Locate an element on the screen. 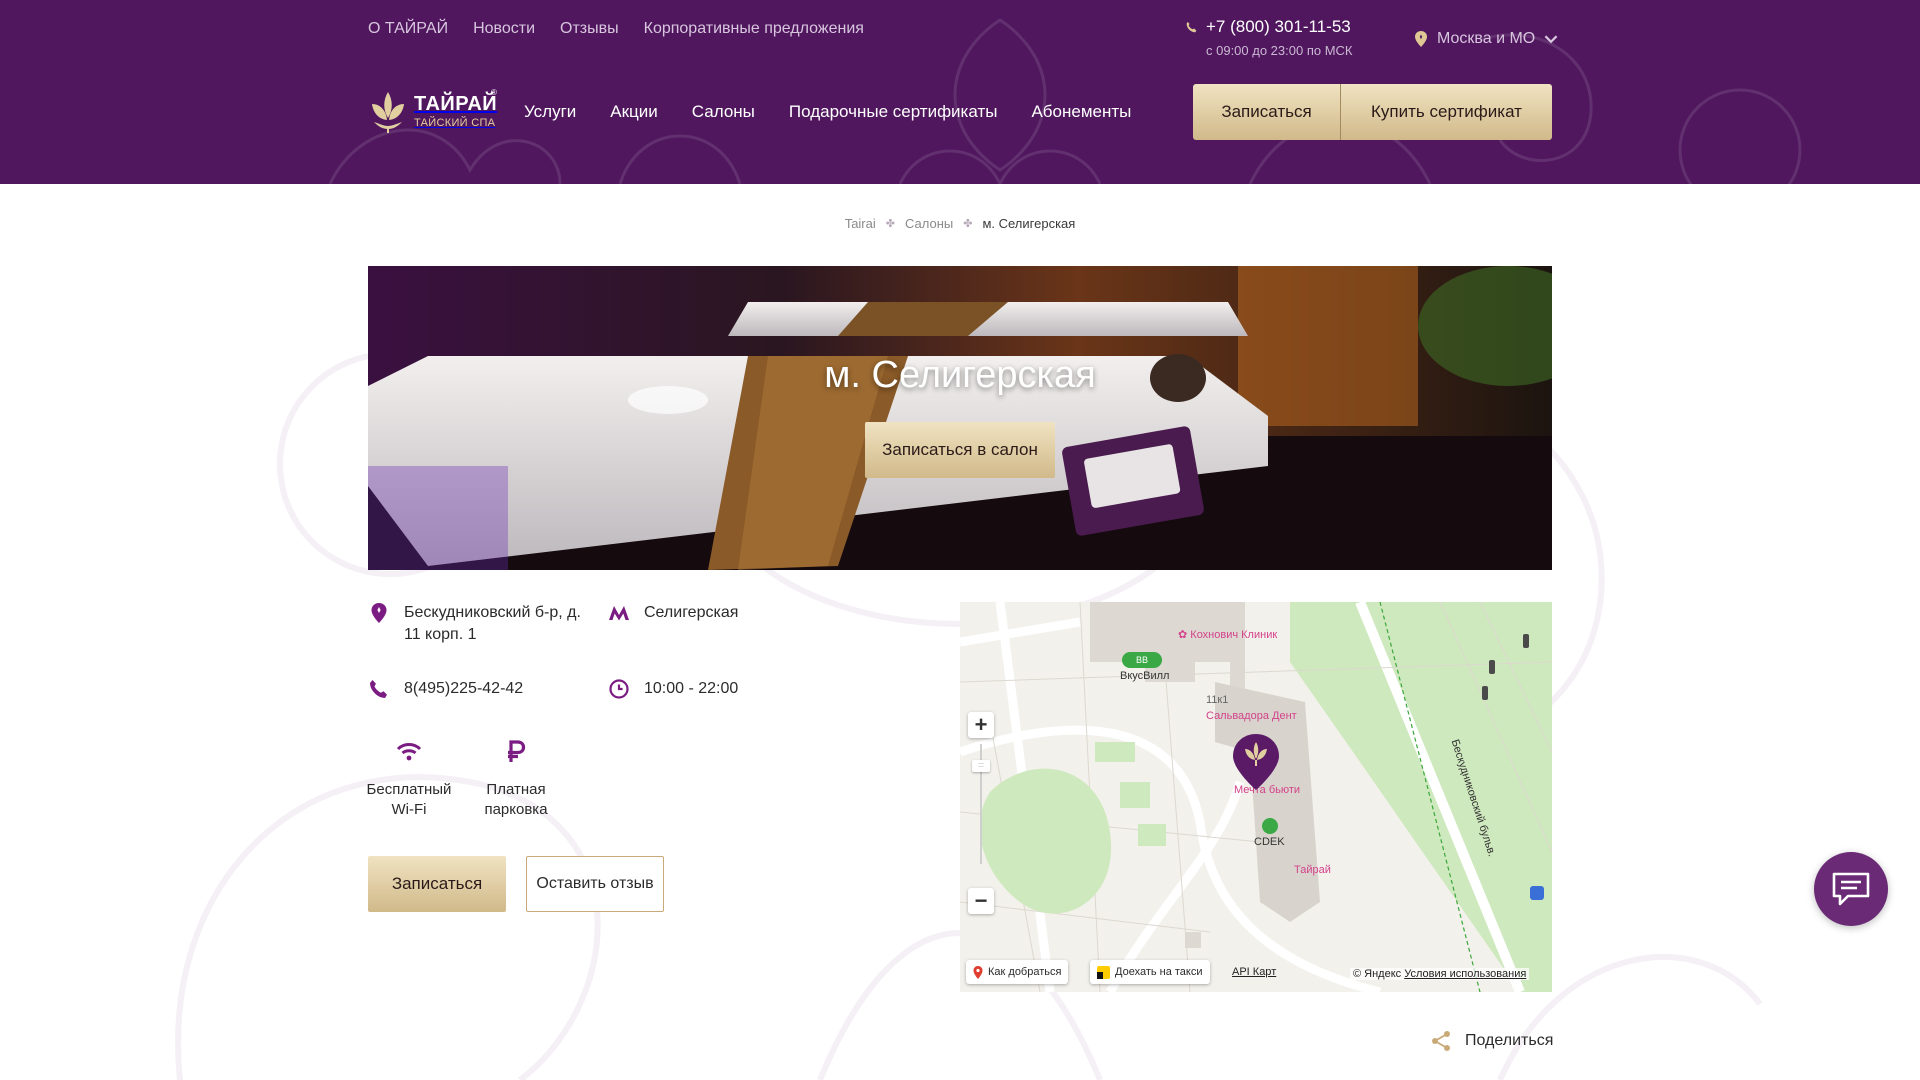 This screenshot has width=1920, height=1080. taxi-icon is located at coordinates (1103, 972).